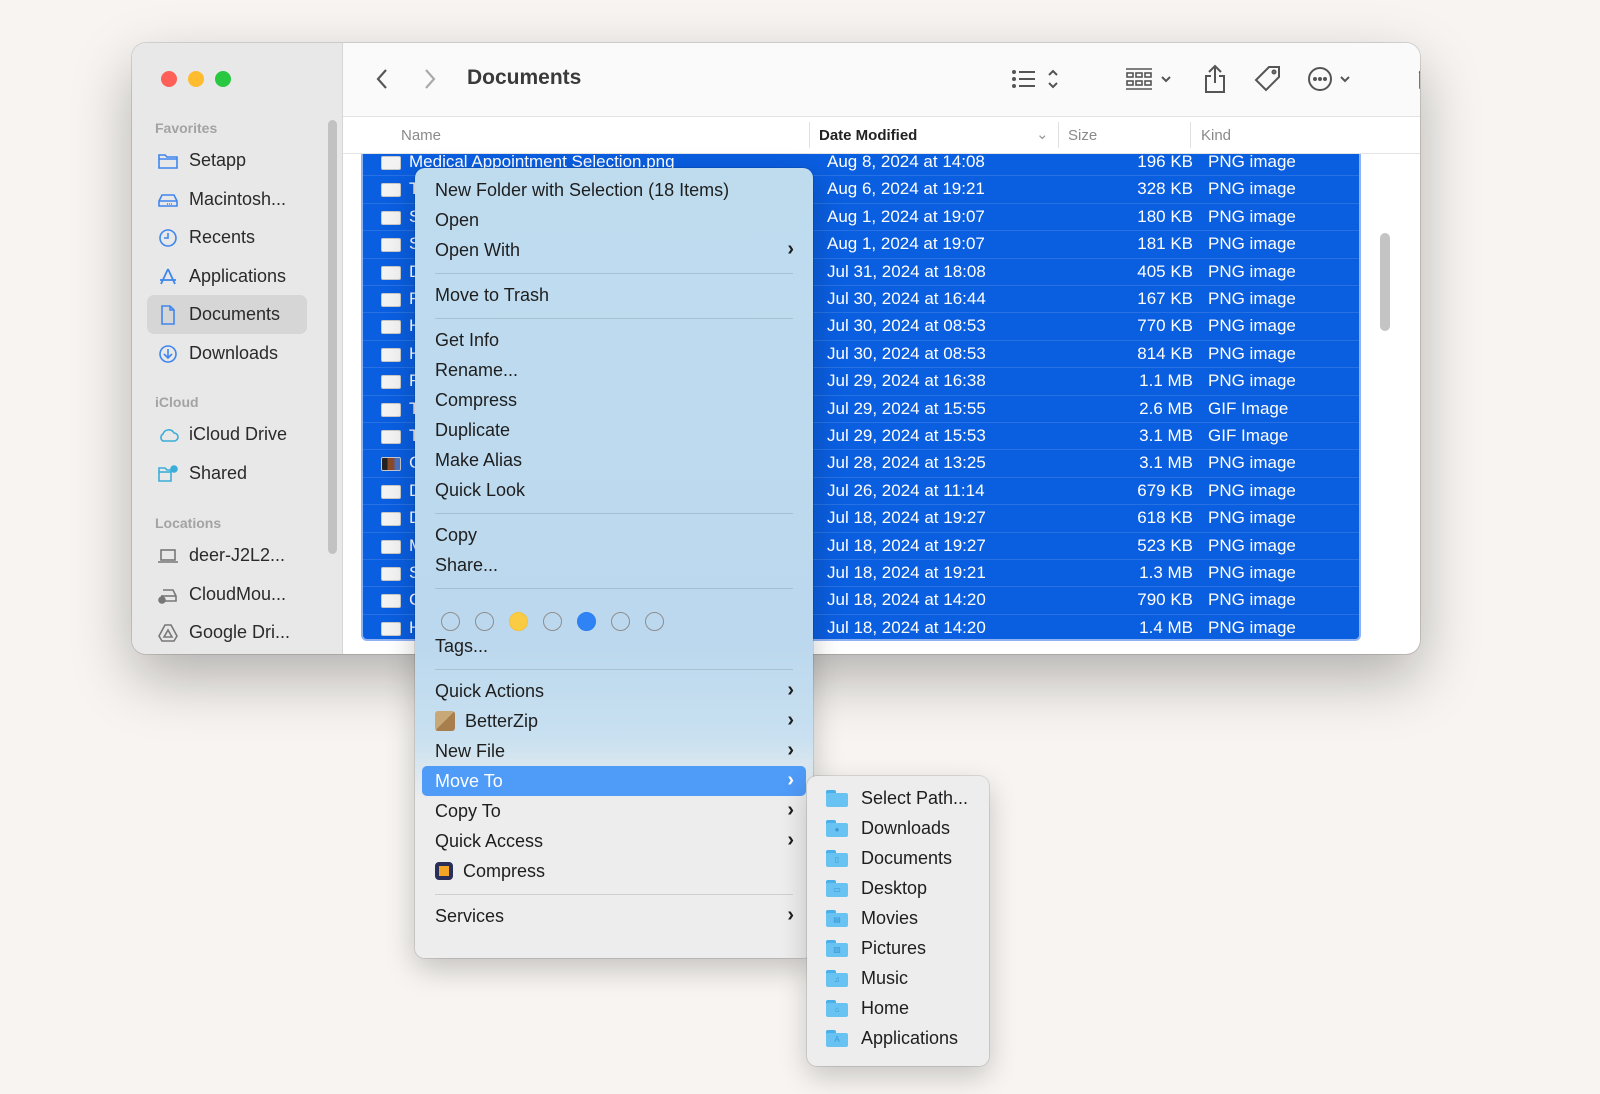  I want to click on share-button, so click(1215, 79).